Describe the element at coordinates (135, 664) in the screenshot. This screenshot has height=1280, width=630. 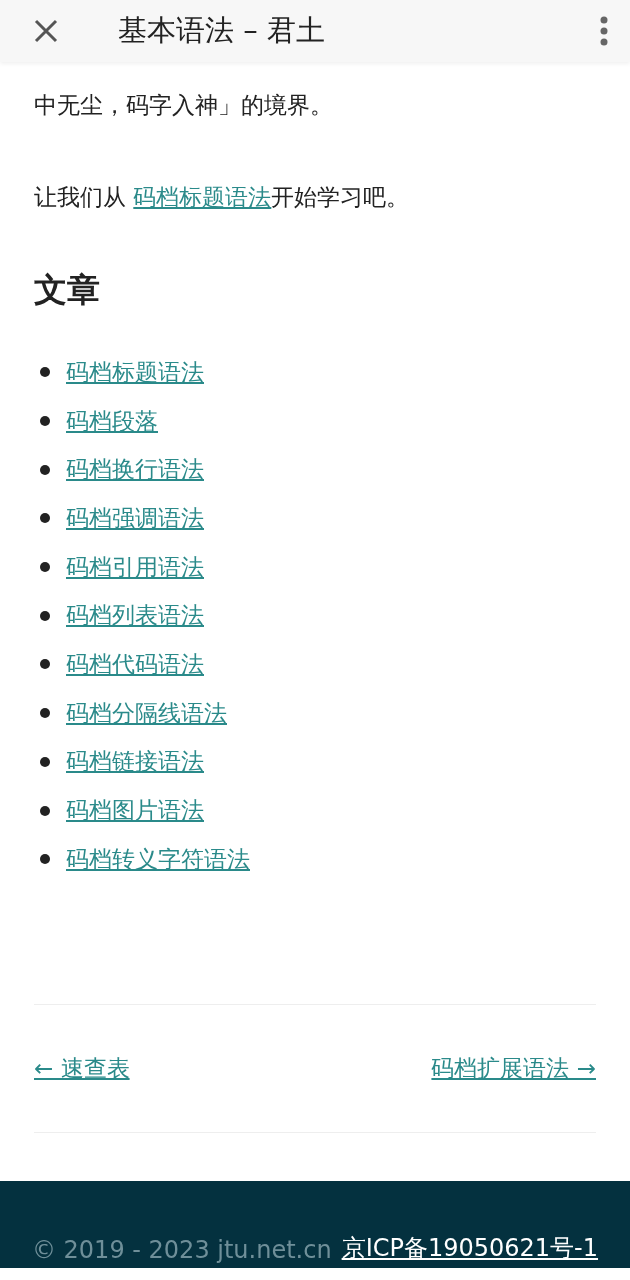
I see `article-link: 码档代码语法` at that location.